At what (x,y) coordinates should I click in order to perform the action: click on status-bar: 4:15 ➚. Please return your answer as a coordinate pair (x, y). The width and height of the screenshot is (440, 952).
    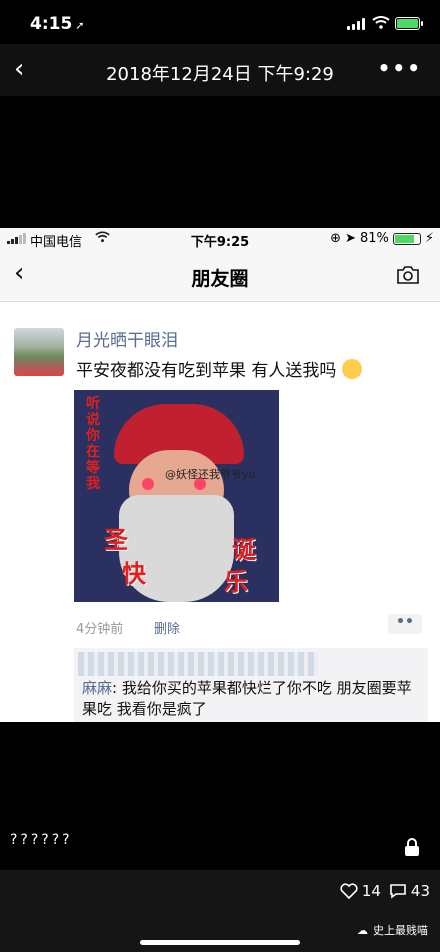
    Looking at the image, I should click on (220, 22).